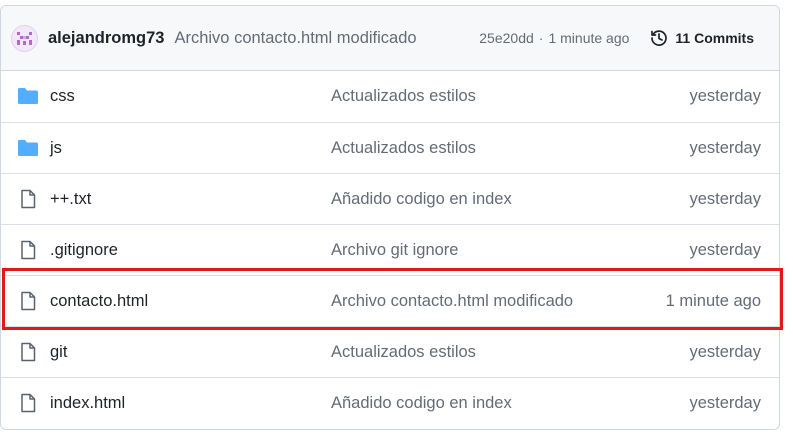 The width and height of the screenshot is (793, 440). Describe the element at coordinates (84, 250) in the screenshot. I see `file-name-link: .gitignore` at that location.